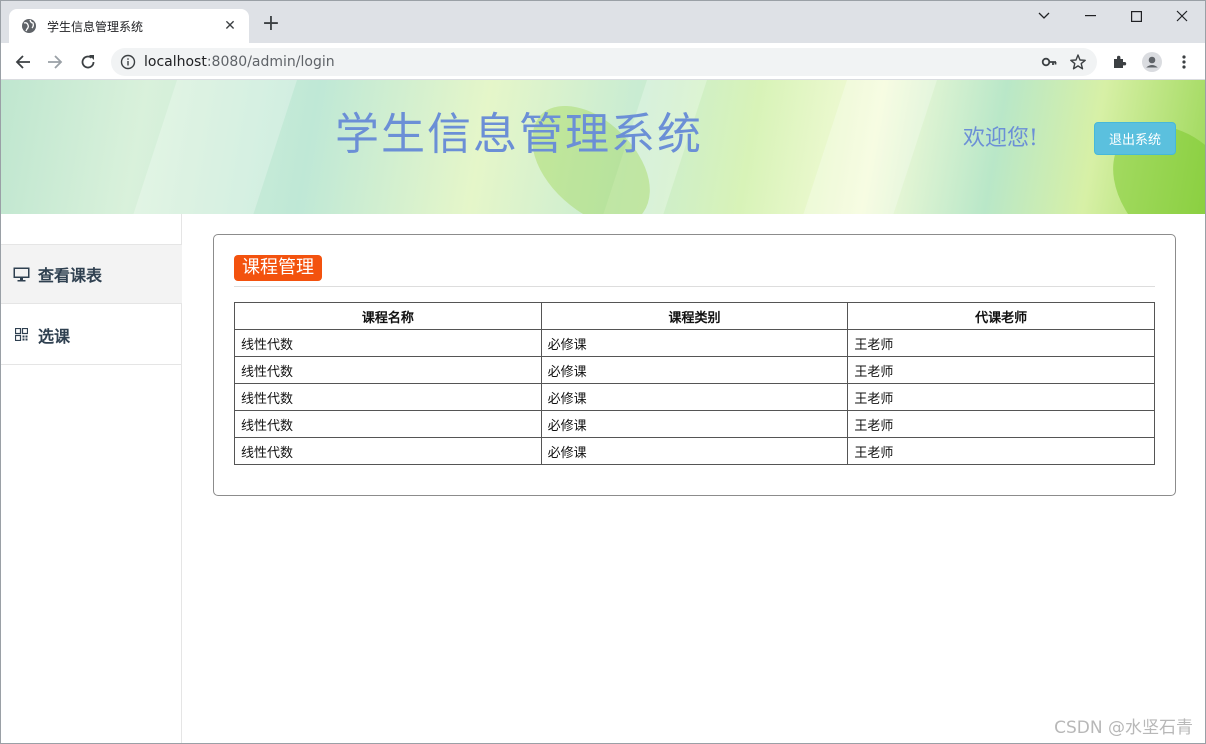  What do you see at coordinates (70, 275) in the screenshot?
I see `sidebar-item-label: 查看课表` at bounding box center [70, 275].